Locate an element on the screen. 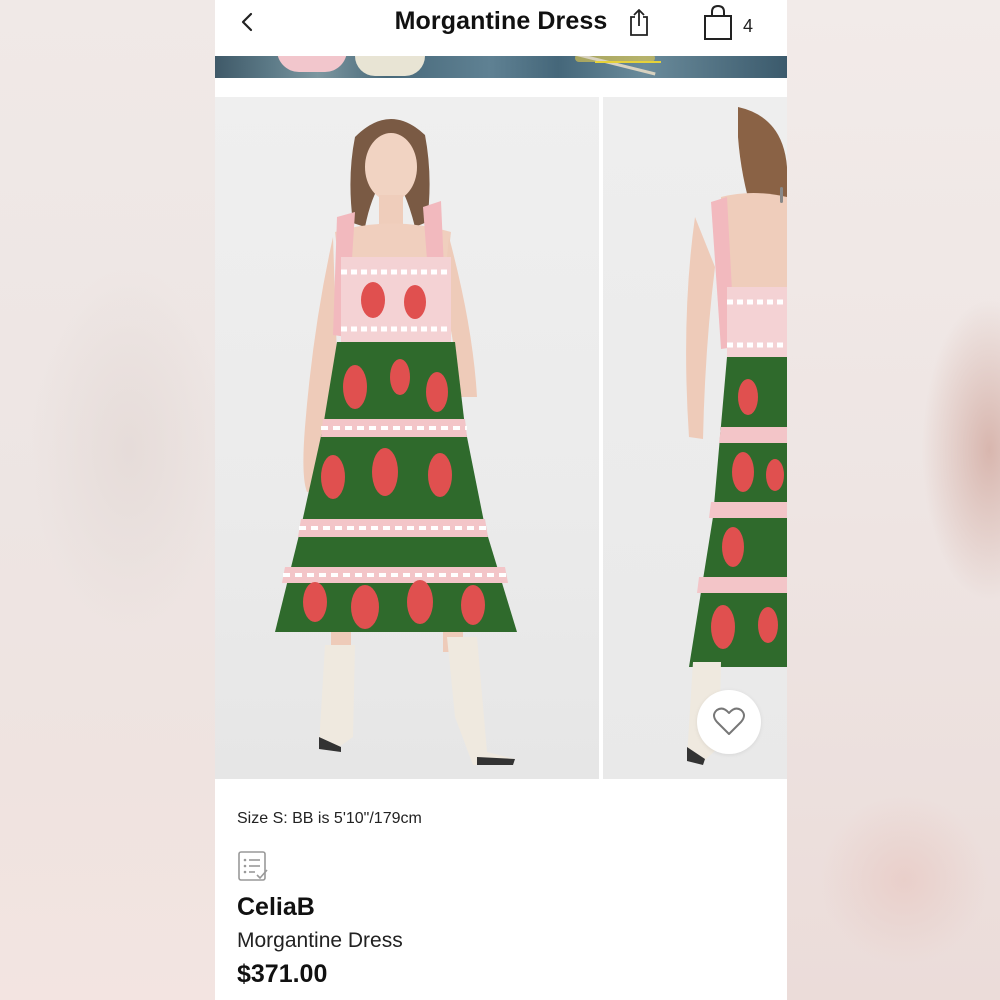 The width and height of the screenshot is (1000, 1000). brand-name: CeliaB is located at coordinates (276, 907).